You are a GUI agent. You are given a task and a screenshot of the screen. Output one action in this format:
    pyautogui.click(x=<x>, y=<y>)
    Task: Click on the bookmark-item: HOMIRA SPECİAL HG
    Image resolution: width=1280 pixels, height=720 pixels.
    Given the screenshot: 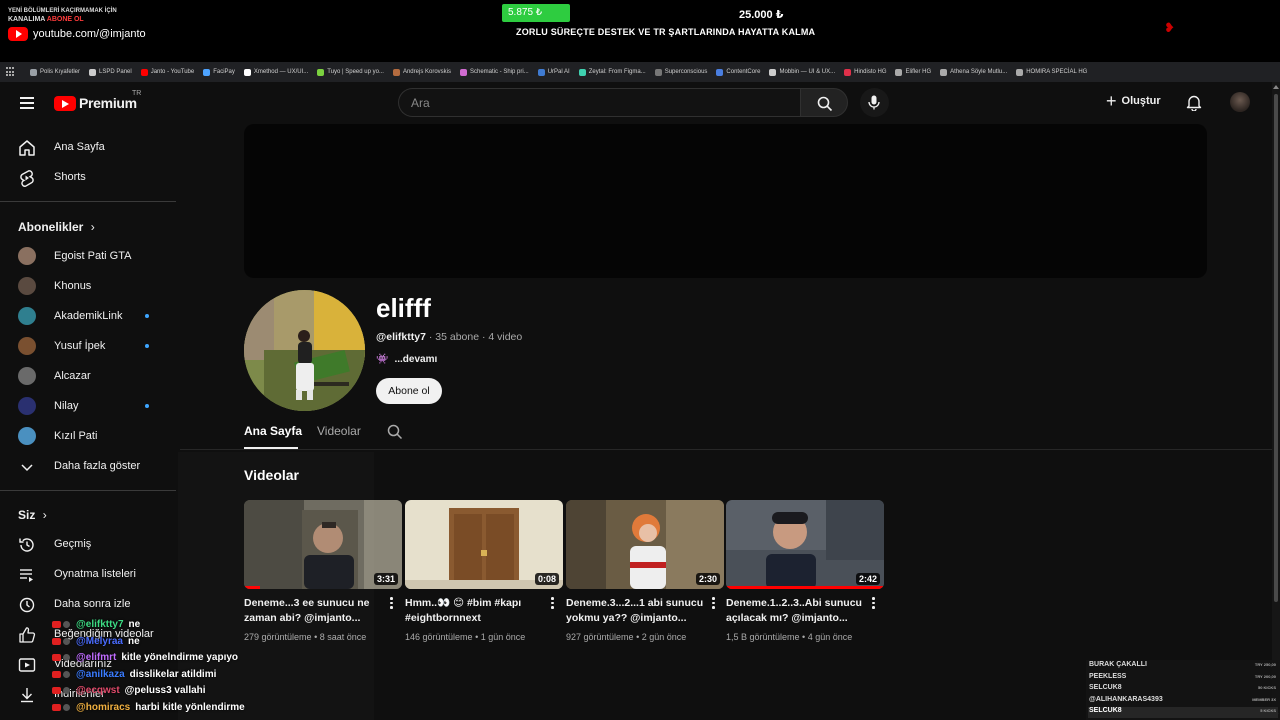 What is the action you would take?
    pyautogui.click(x=1051, y=72)
    